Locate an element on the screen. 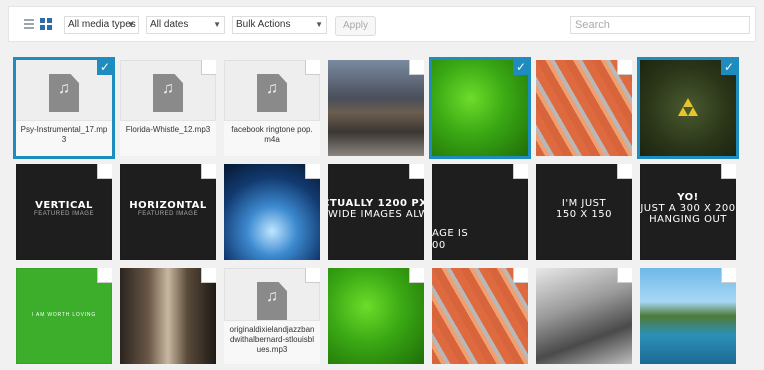 This screenshot has height=370, width=764. attachment-tile: VERTICAL FEATURED IMAGE is located at coordinates (64, 212).